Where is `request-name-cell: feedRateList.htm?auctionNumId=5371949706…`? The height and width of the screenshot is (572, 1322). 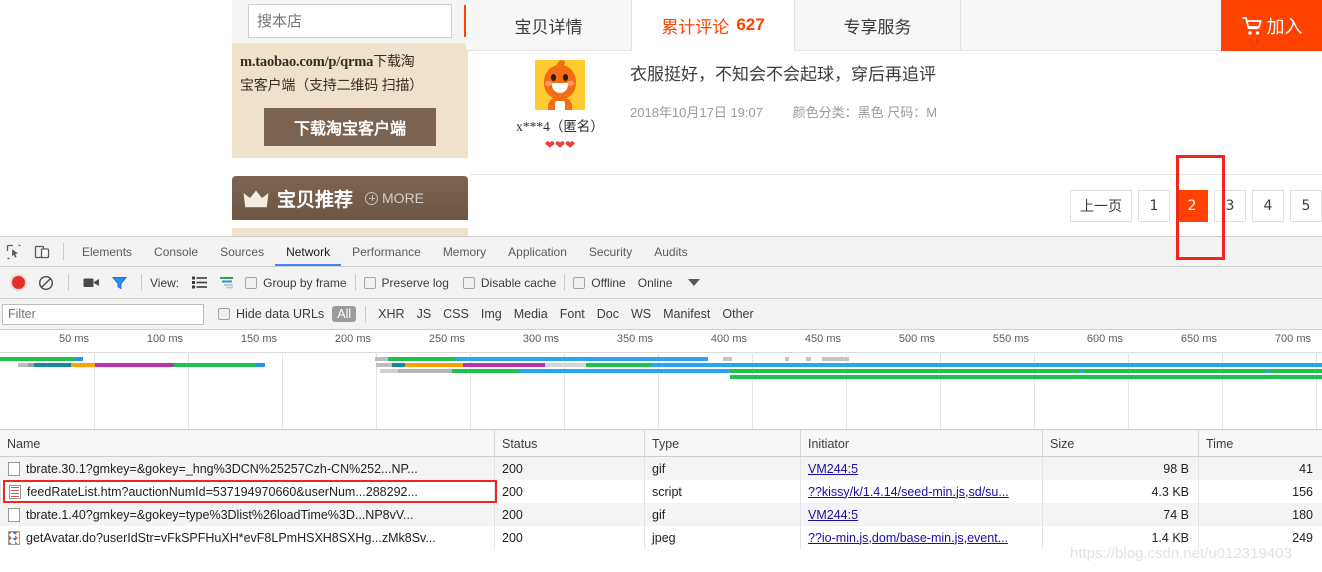 request-name-cell: feedRateList.htm?auctionNumId=5371949706… is located at coordinates (247, 491).